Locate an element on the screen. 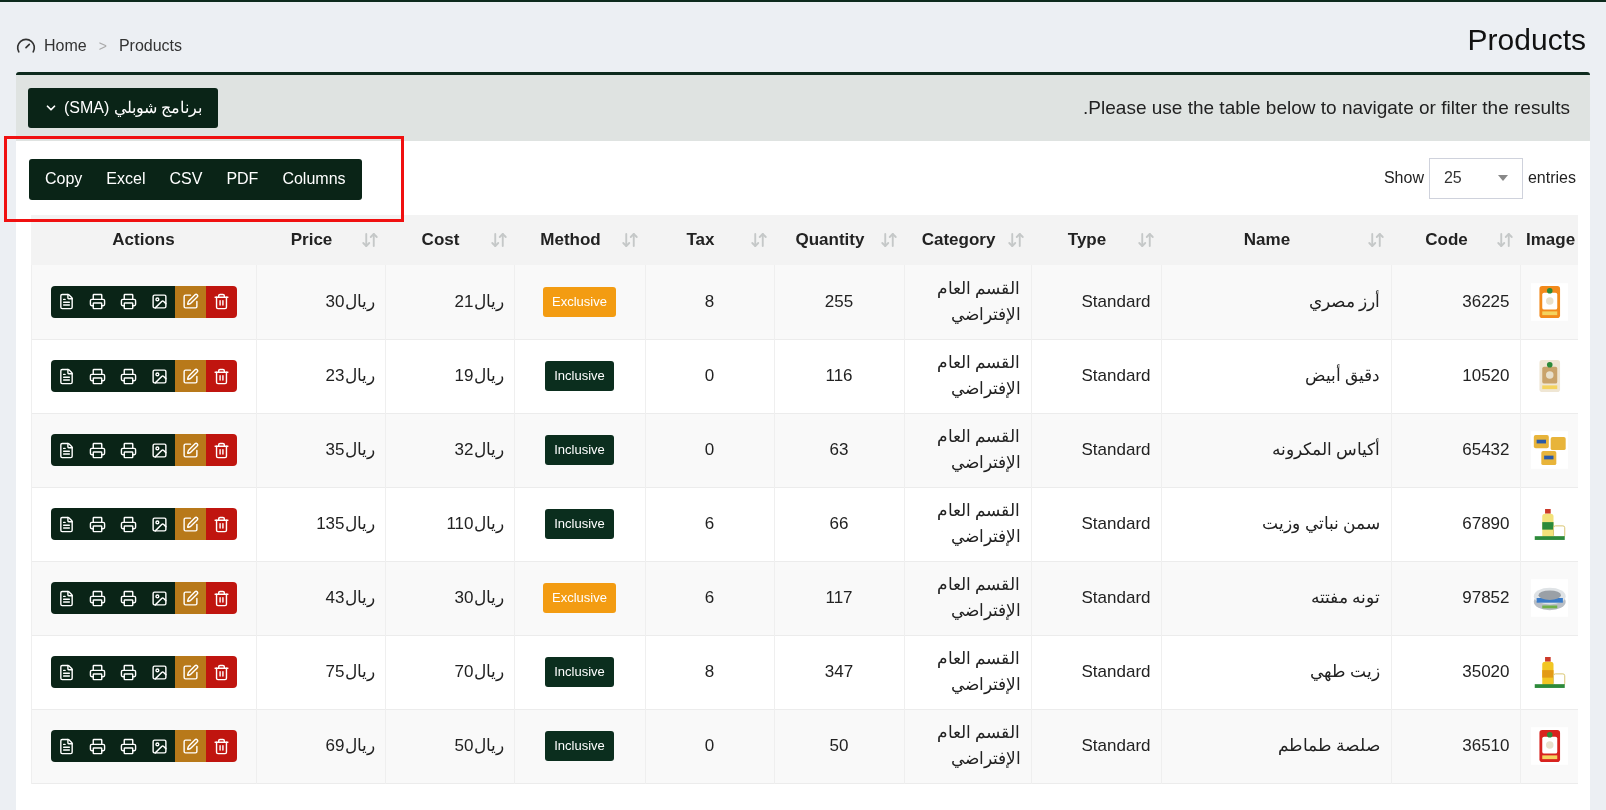 This screenshot has width=1606, height=810. name-text: سمن نباتي وزيت is located at coordinates (1321, 524).